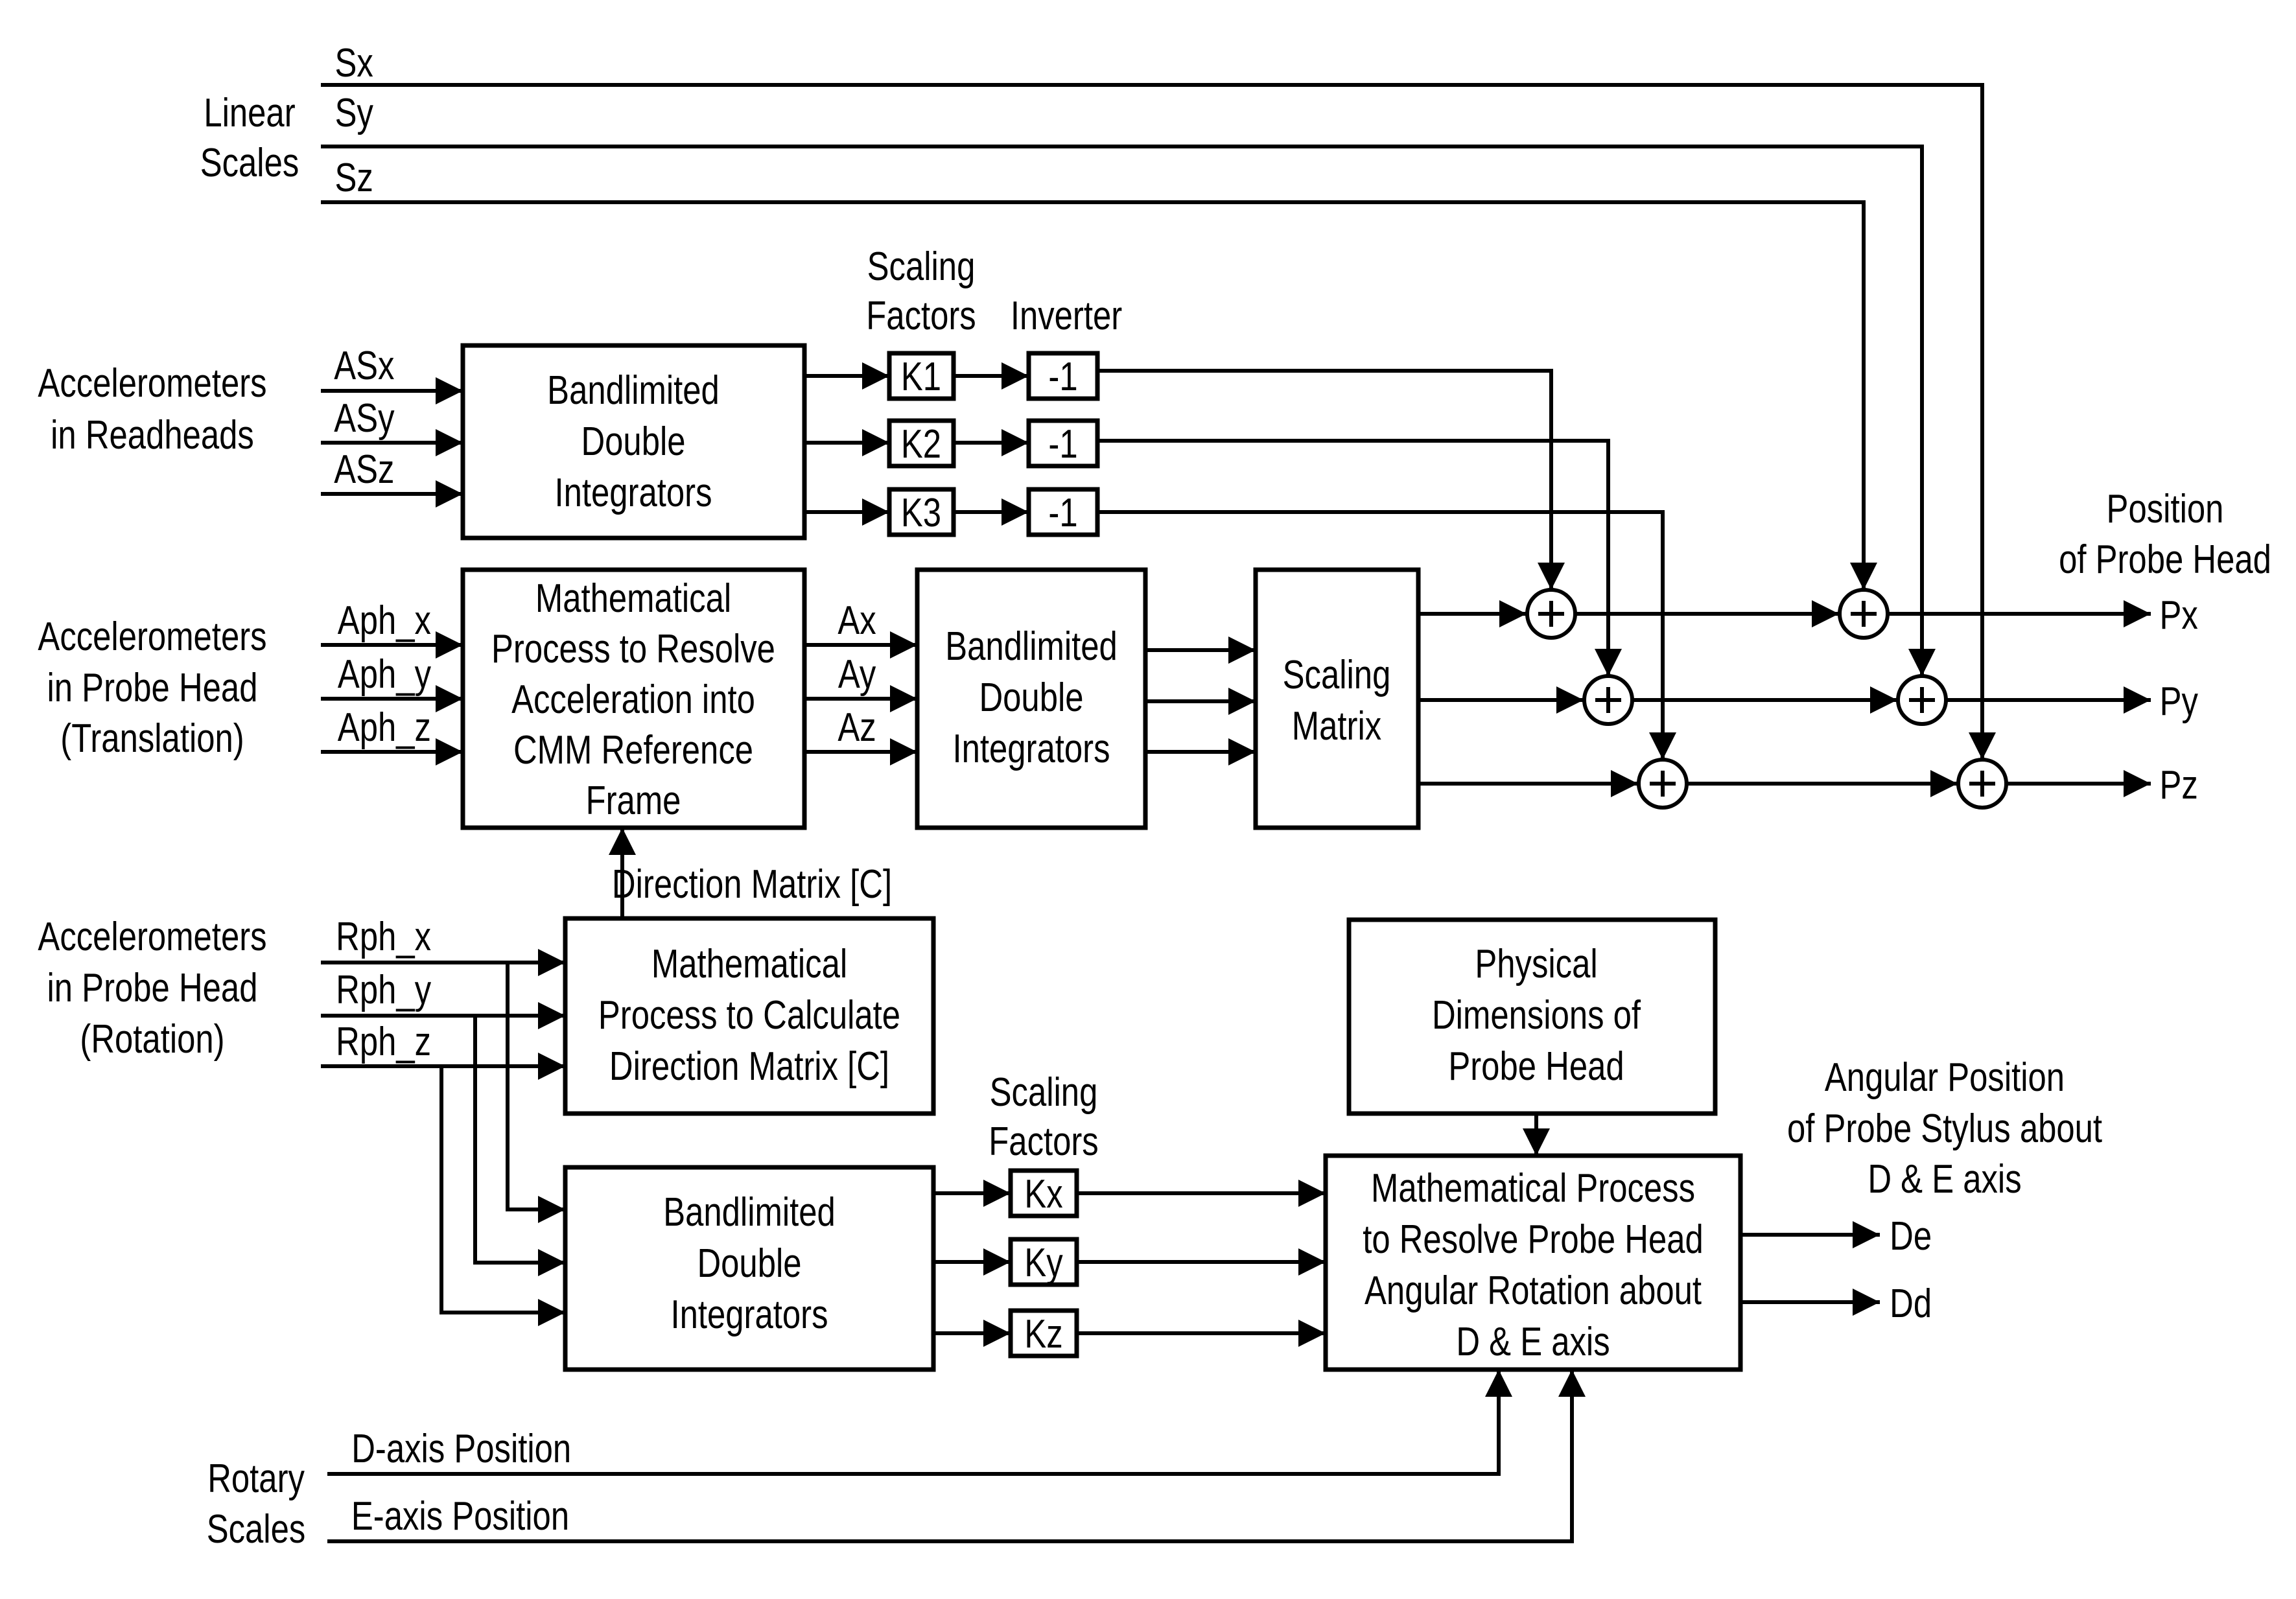 The height and width of the screenshot is (1599, 2296). I want to click on gain-kz-label: Kz, so click(1043, 1334).